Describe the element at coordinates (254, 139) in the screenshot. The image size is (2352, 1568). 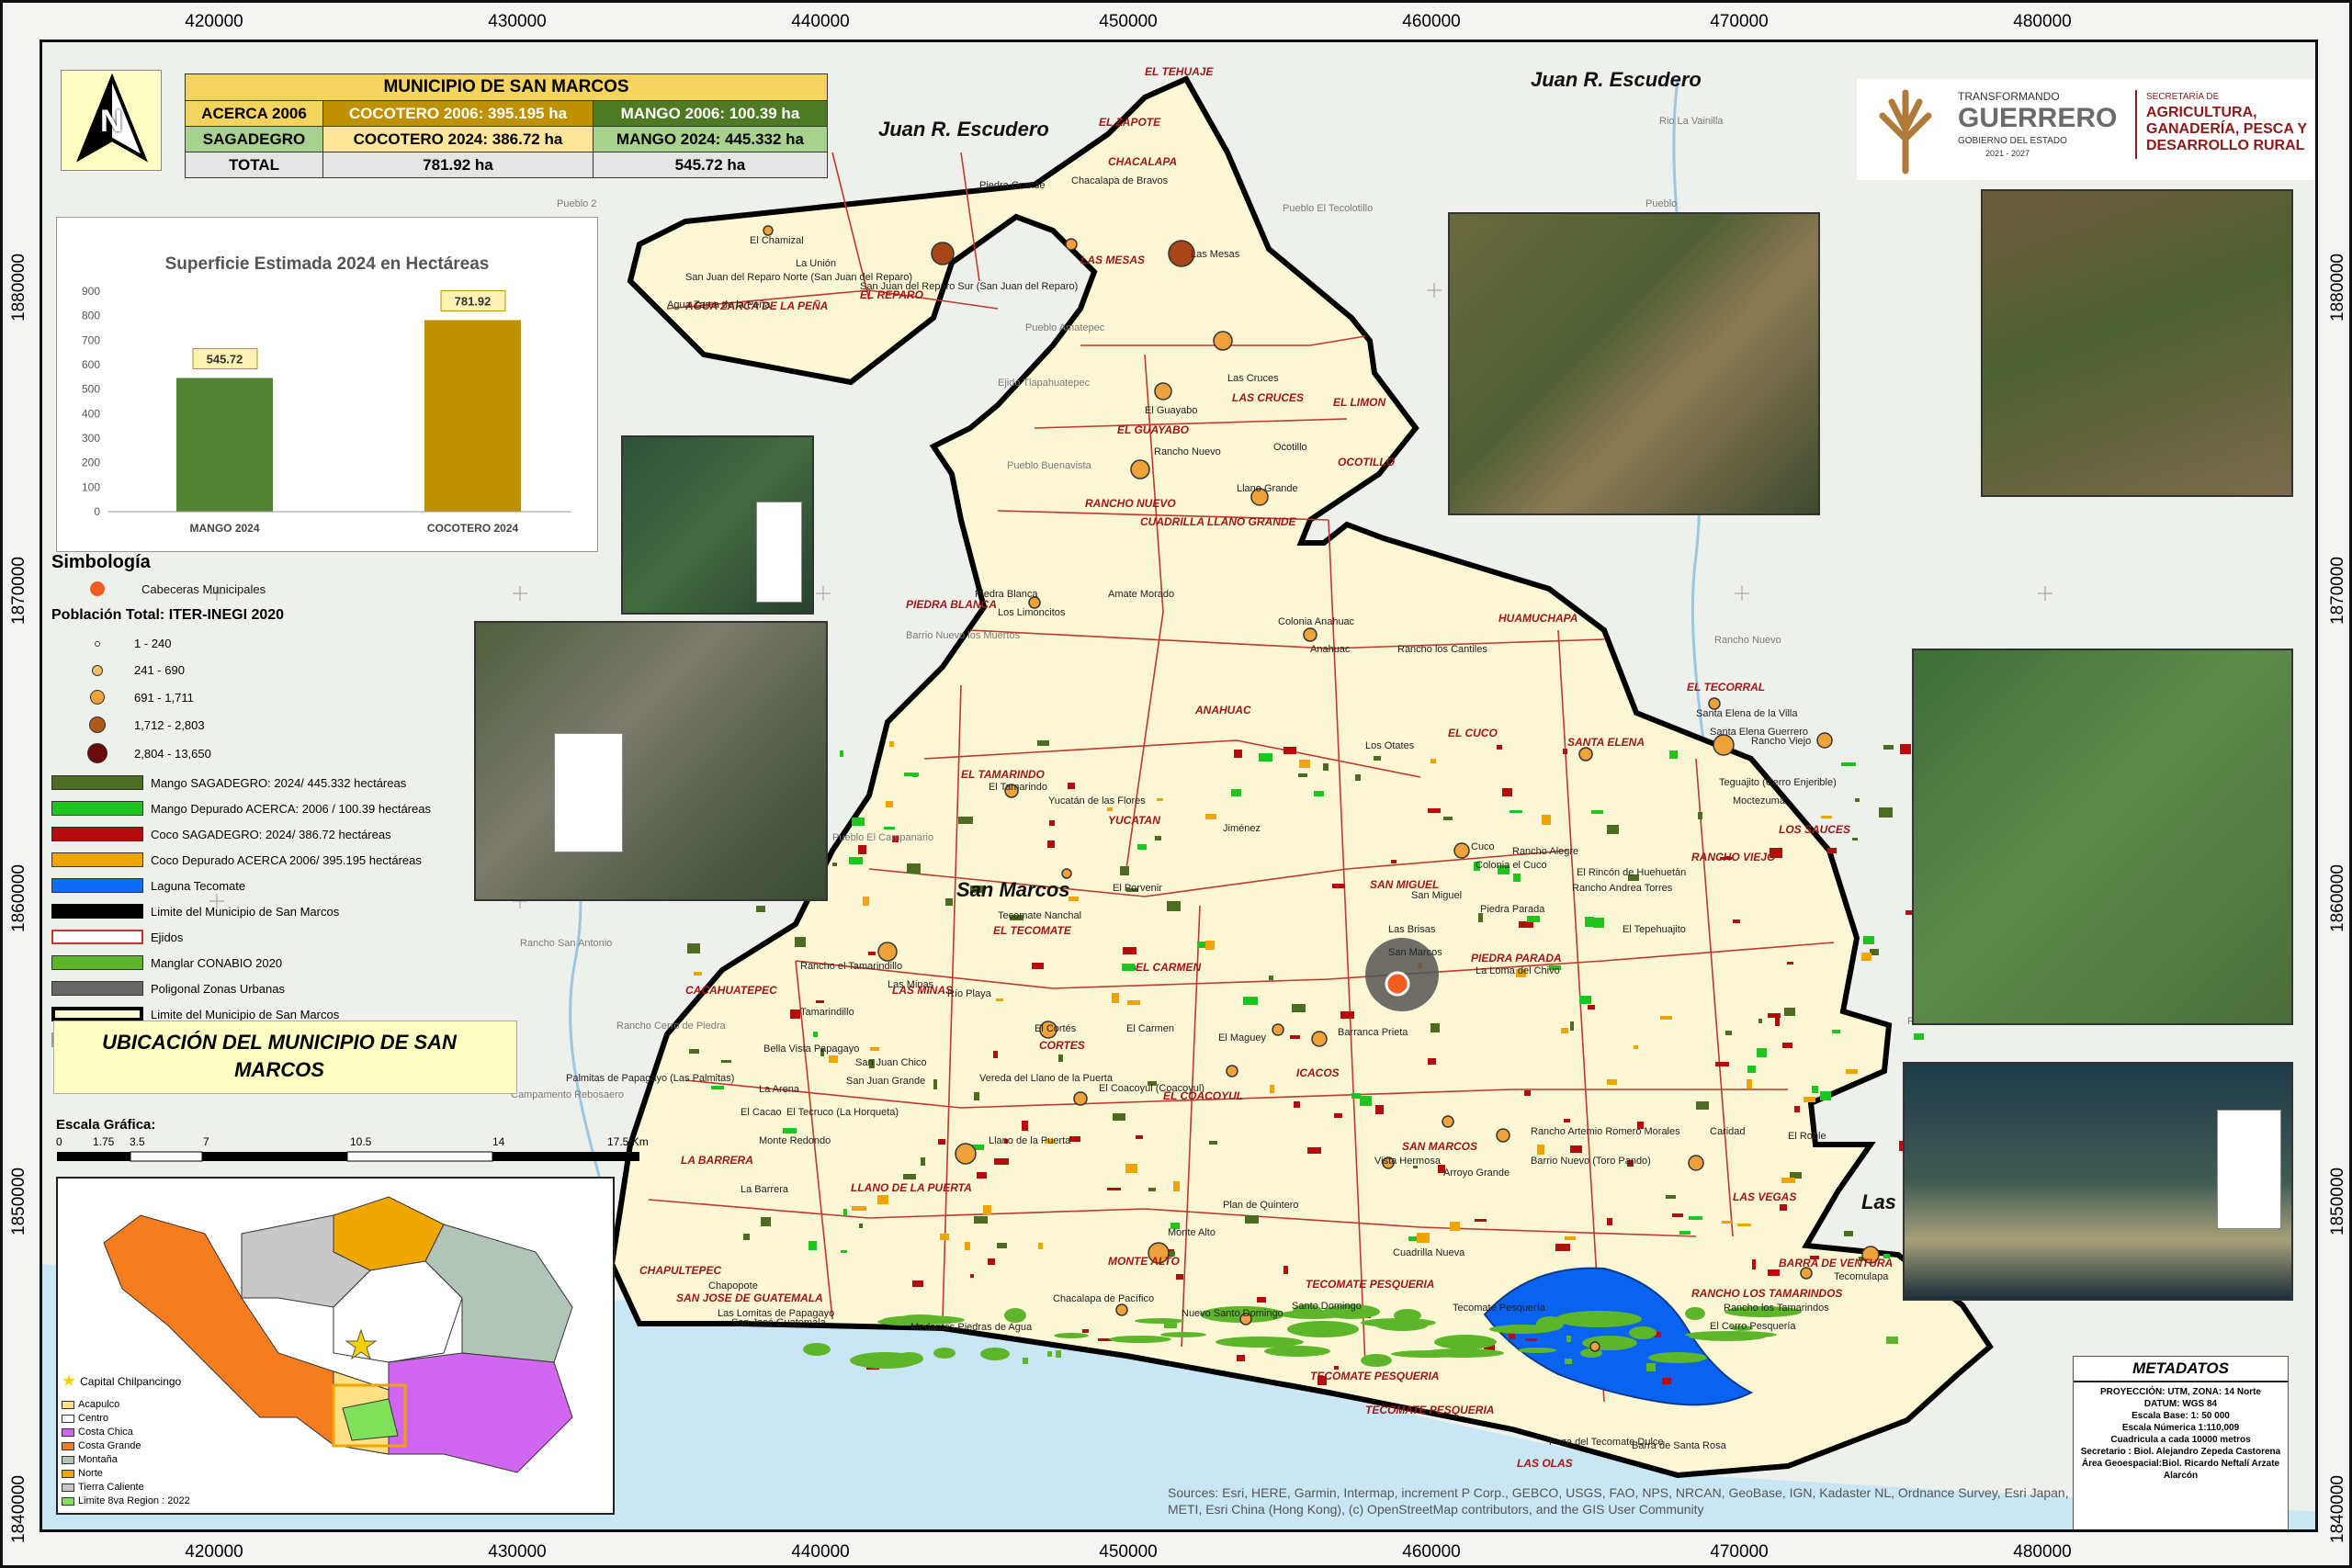
I see `source-cell: SAGADEGRO` at that location.